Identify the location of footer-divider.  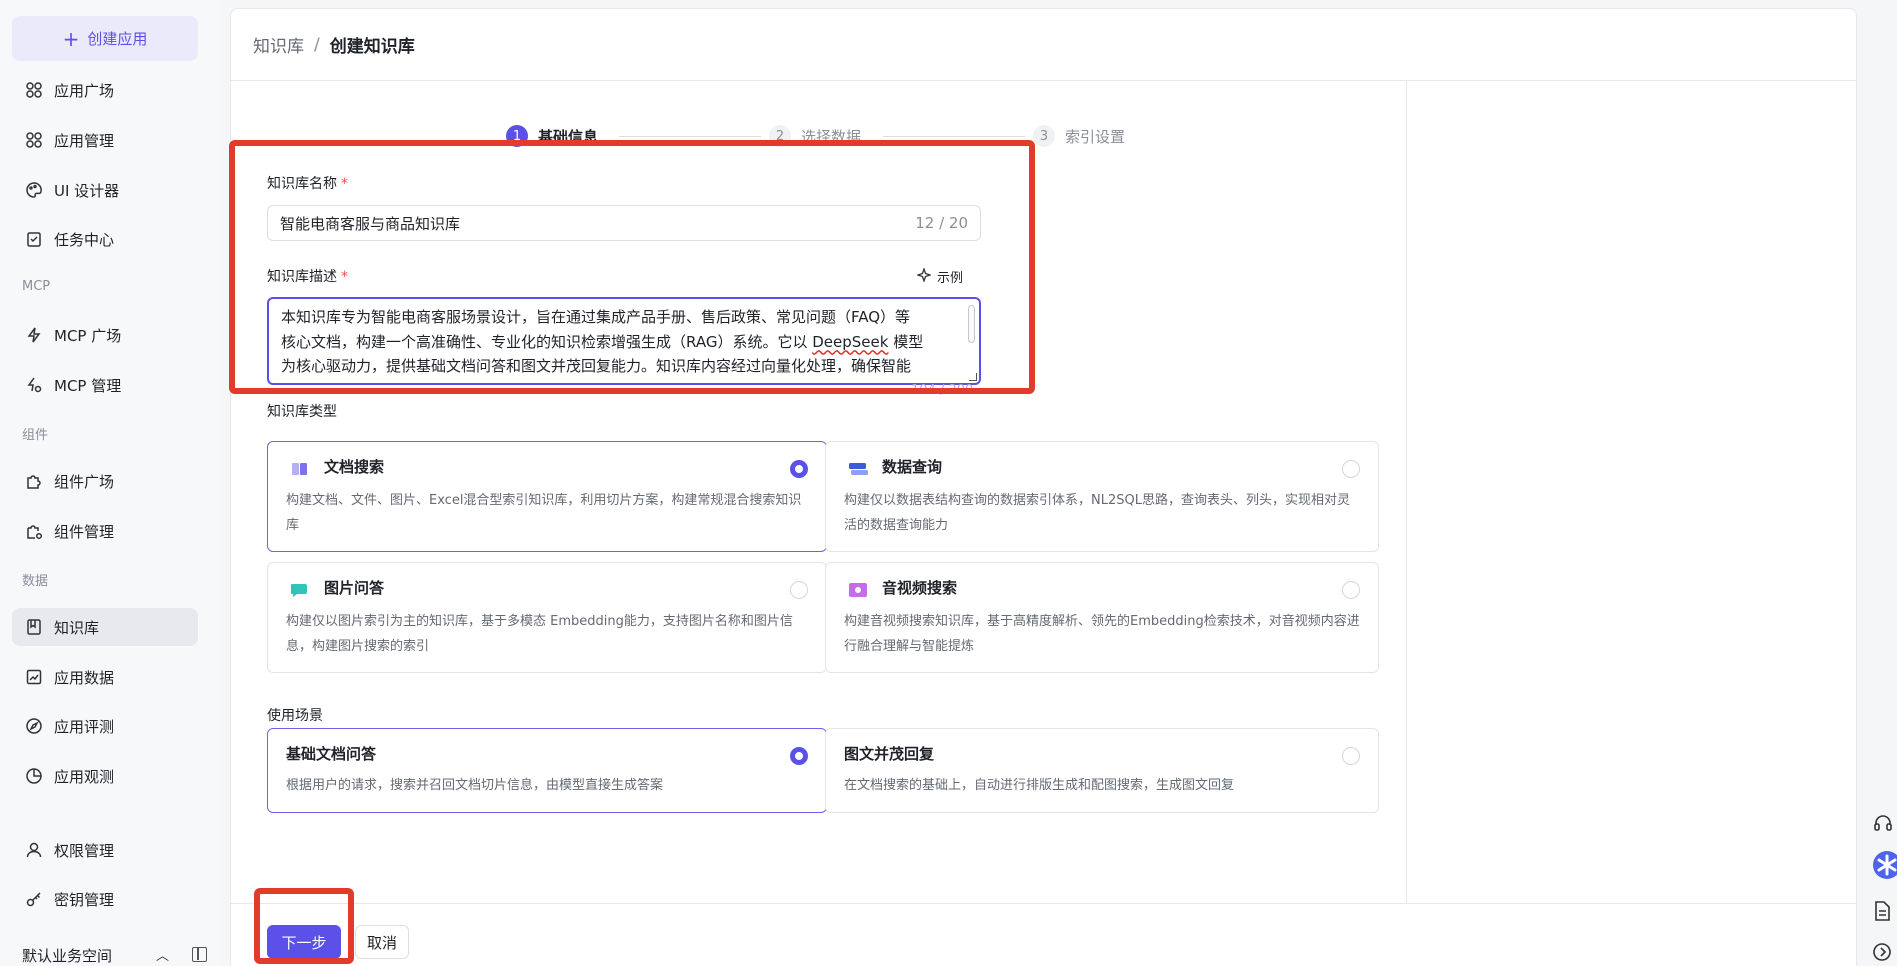
(1043, 903).